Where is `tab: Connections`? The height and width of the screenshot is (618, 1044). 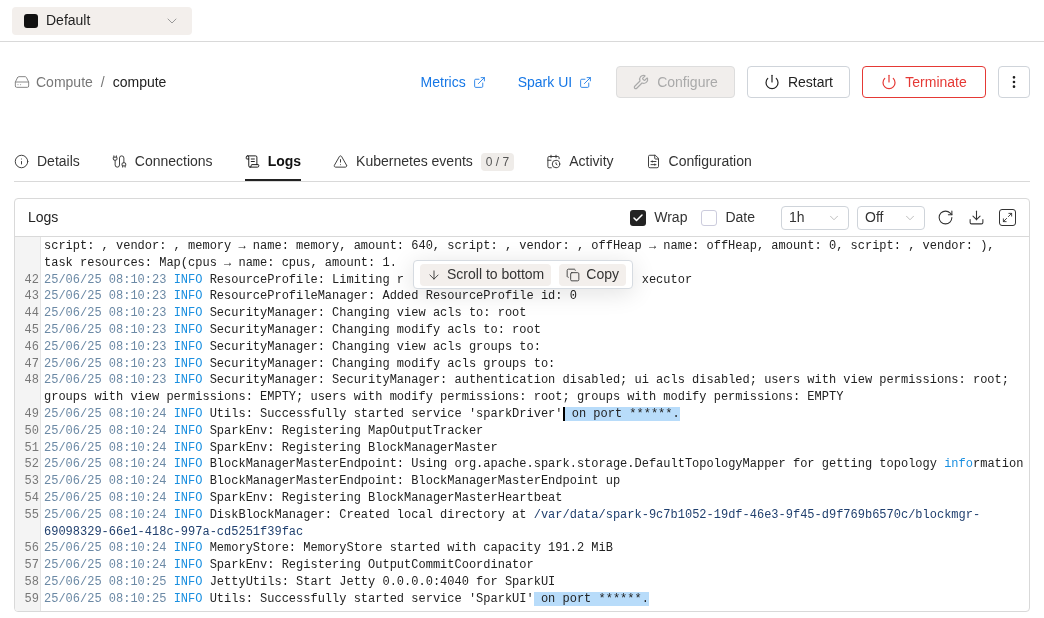
tab: Connections is located at coordinates (162, 162).